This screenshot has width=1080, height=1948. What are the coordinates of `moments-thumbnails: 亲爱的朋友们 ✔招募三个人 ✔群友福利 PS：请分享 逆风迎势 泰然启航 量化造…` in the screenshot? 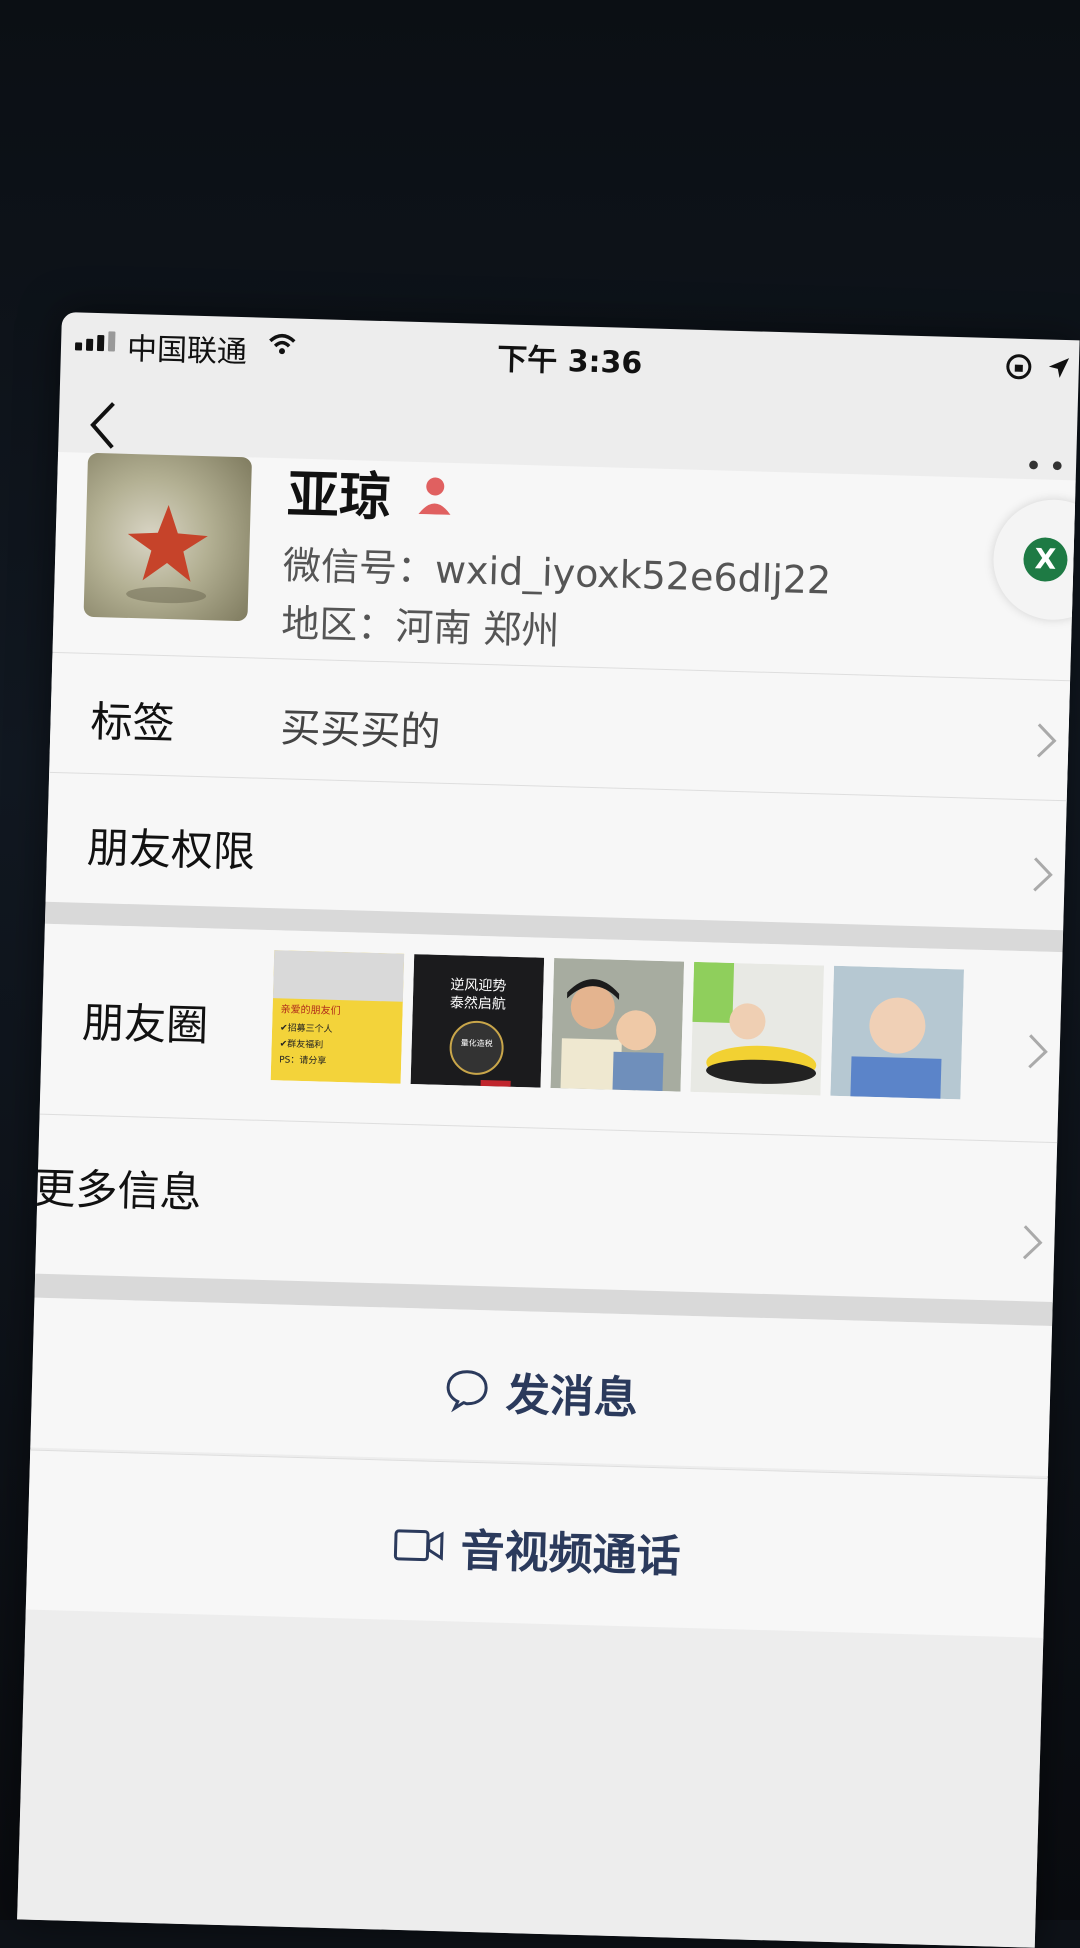 It's located at (617, 1025).